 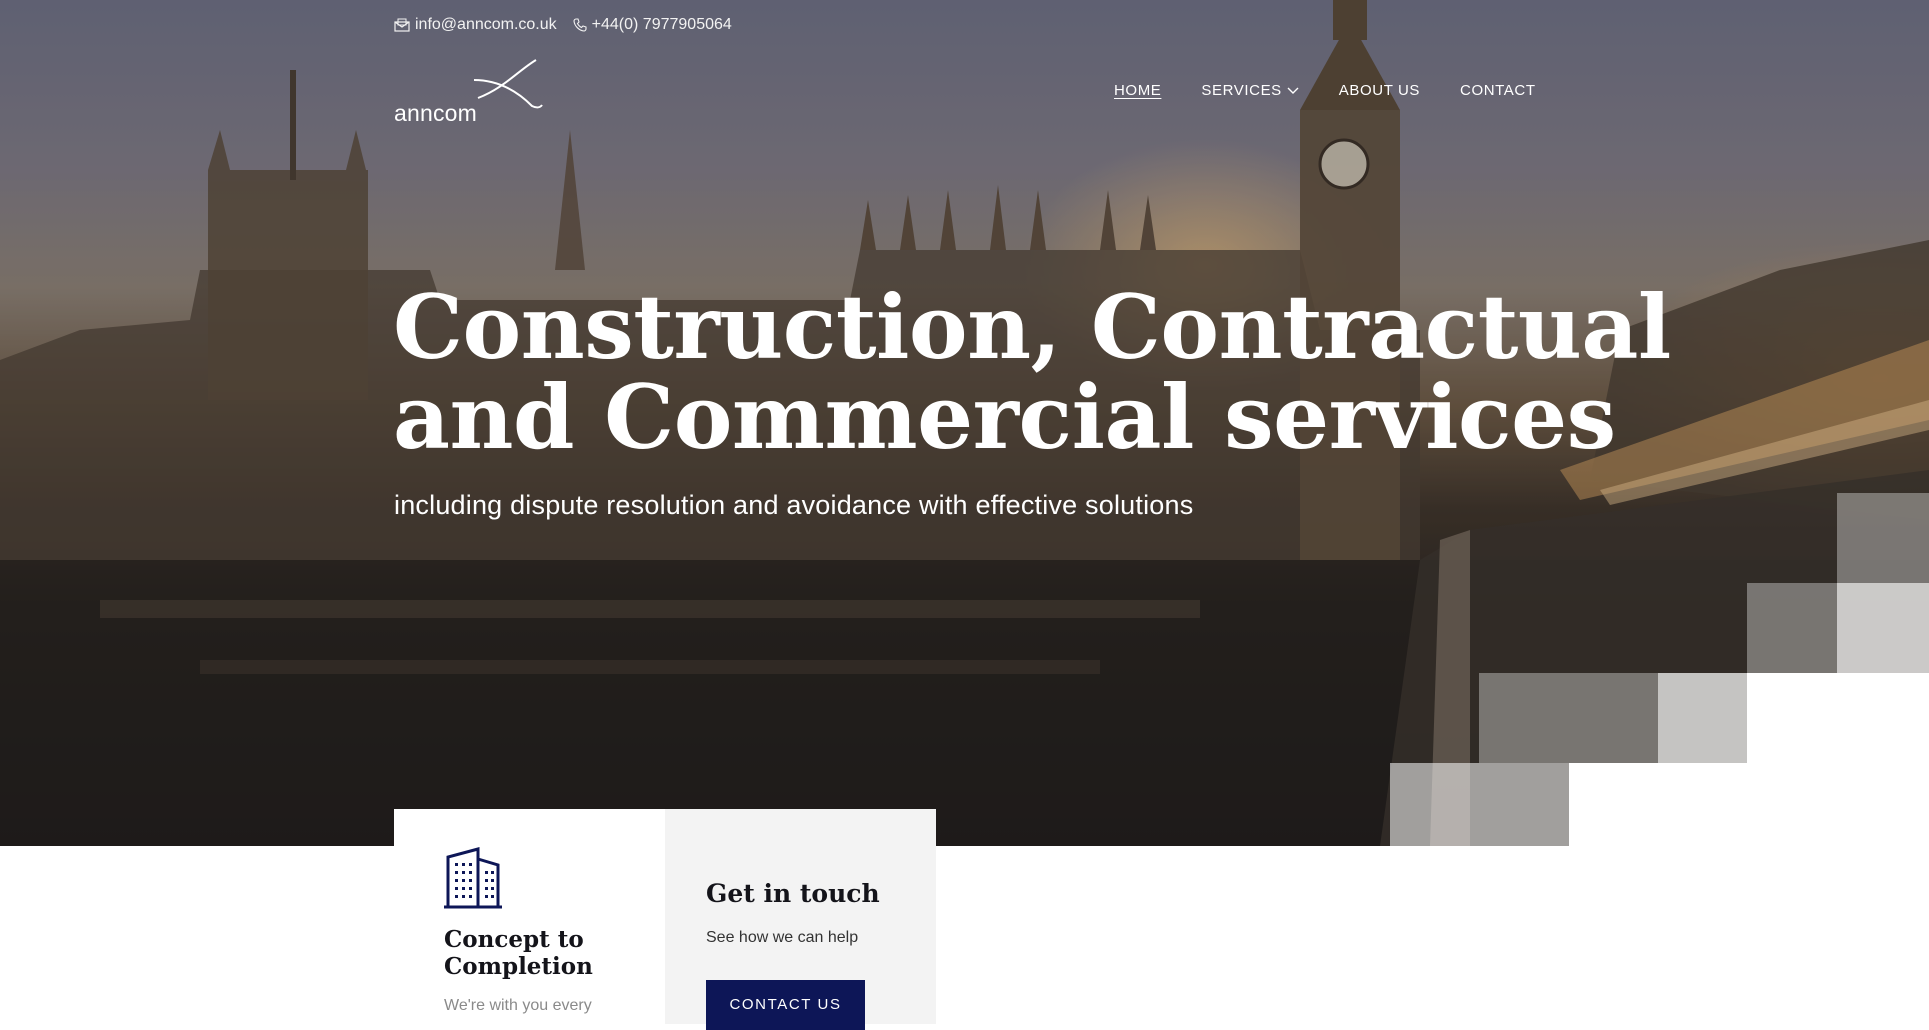 What do you see at coordinates (508, 84) in the screenshot?
I see `logo-mark-icon` at bounding box center [508, 84].